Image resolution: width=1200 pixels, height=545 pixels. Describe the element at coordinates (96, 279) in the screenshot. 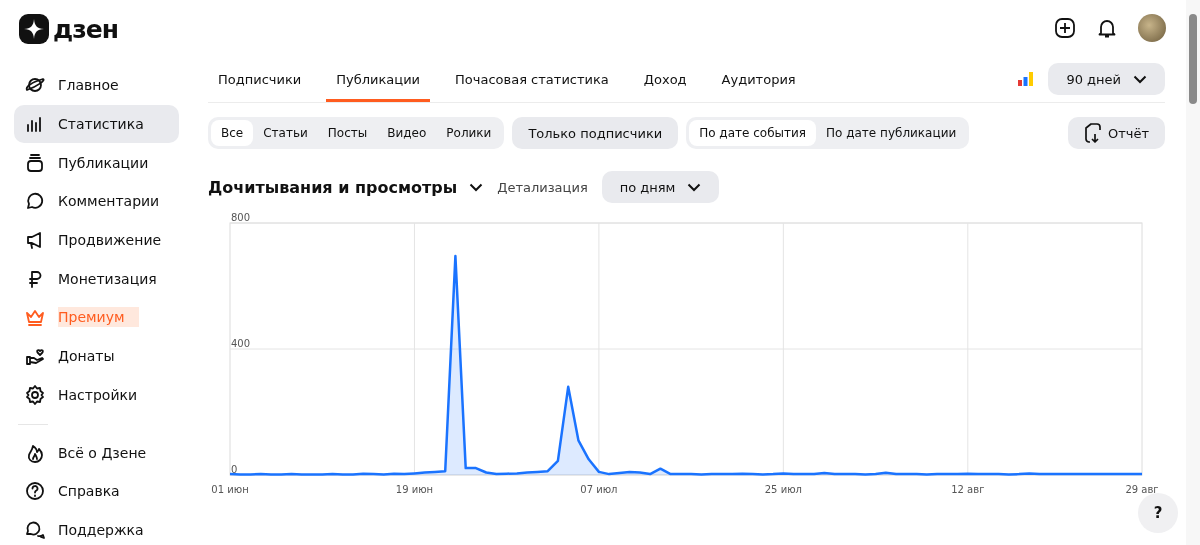

I see `sidebar-item: Монетизация` at that location.